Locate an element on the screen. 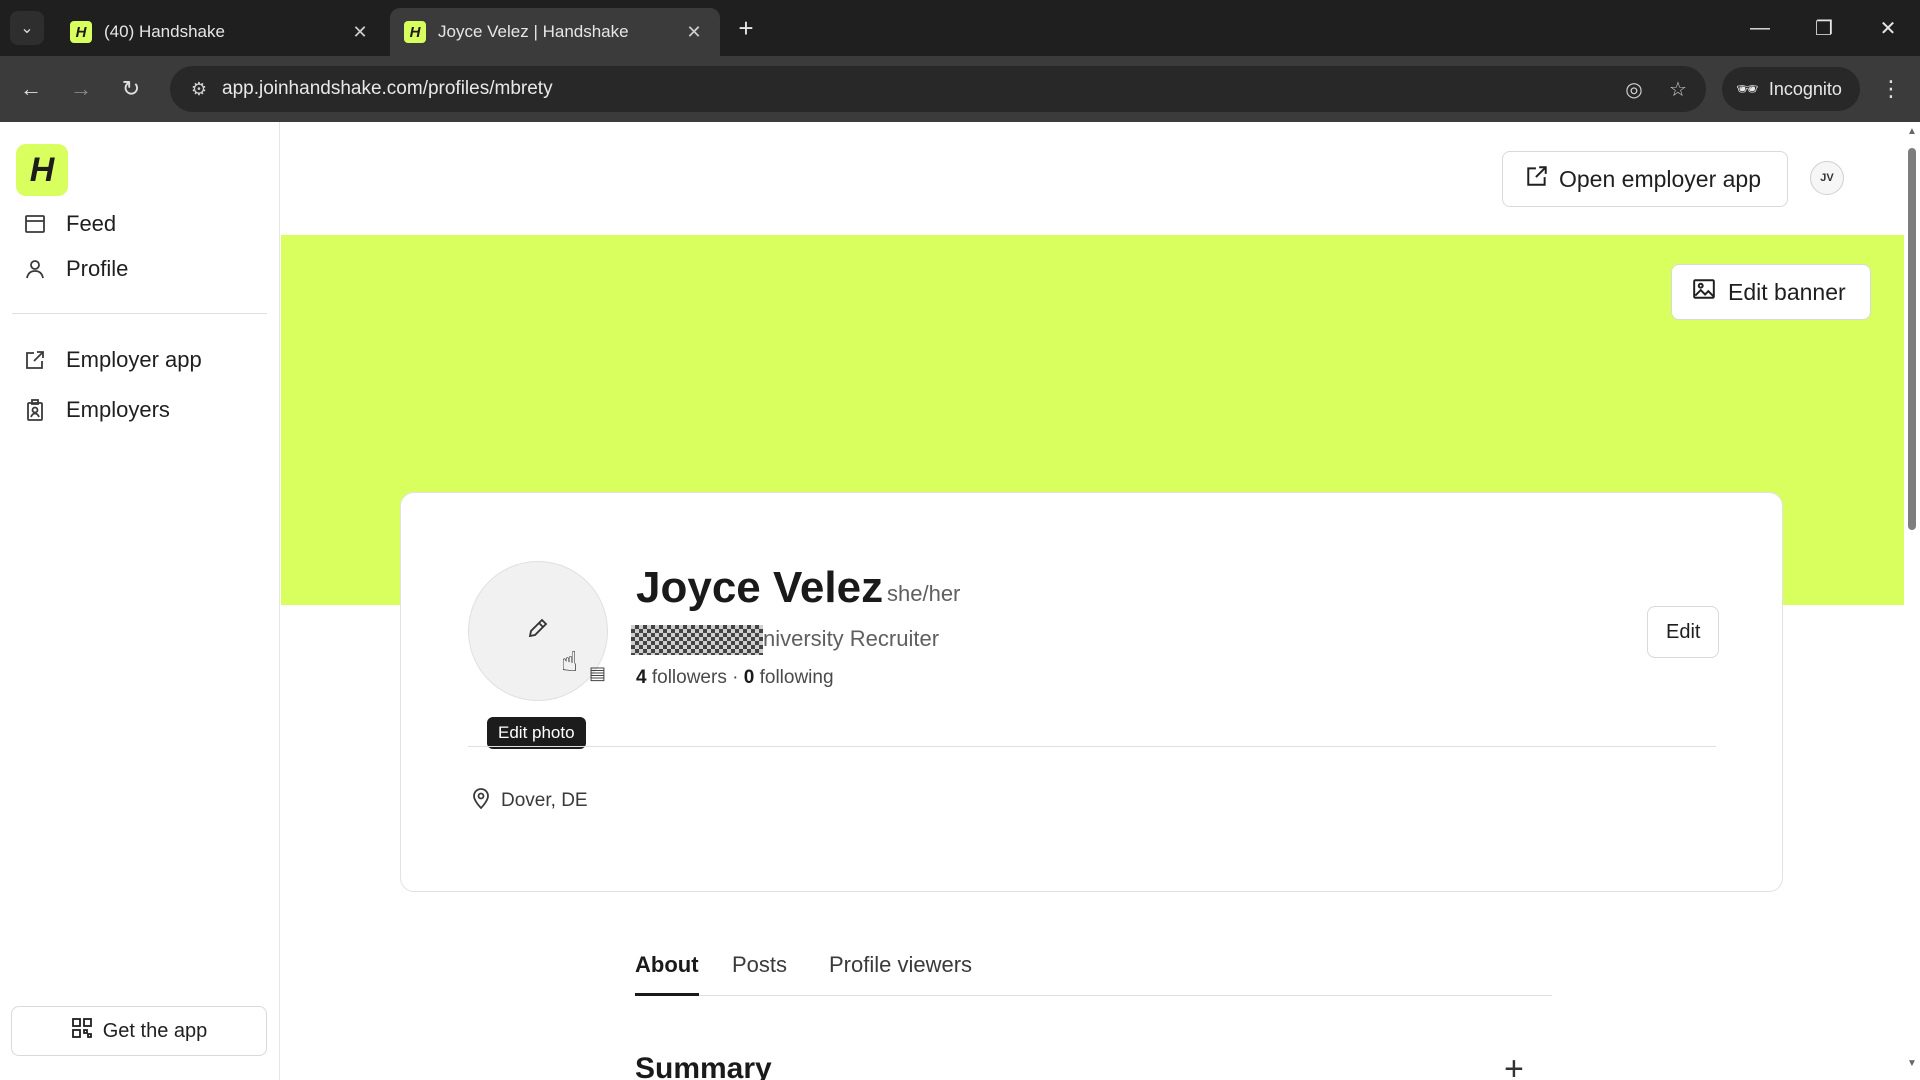 The height and width of the screenshot is (1080, 1920). eye-off-icon: ◎ is located at coordinates (1634, 89).